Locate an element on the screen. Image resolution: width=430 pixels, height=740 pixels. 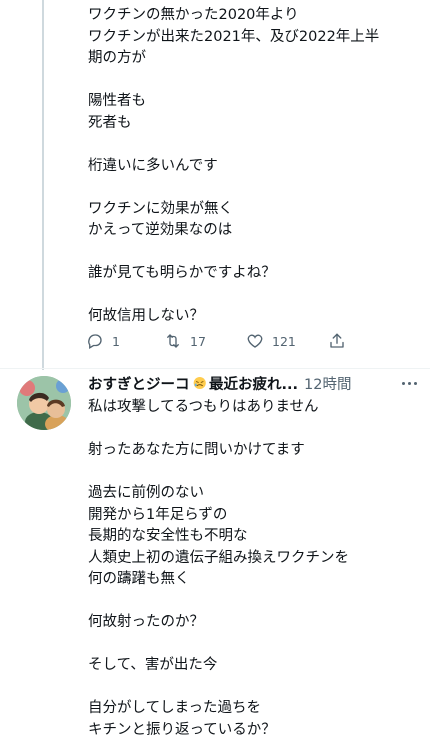
retweet-button: 17 is located at coordinates (205, 341).